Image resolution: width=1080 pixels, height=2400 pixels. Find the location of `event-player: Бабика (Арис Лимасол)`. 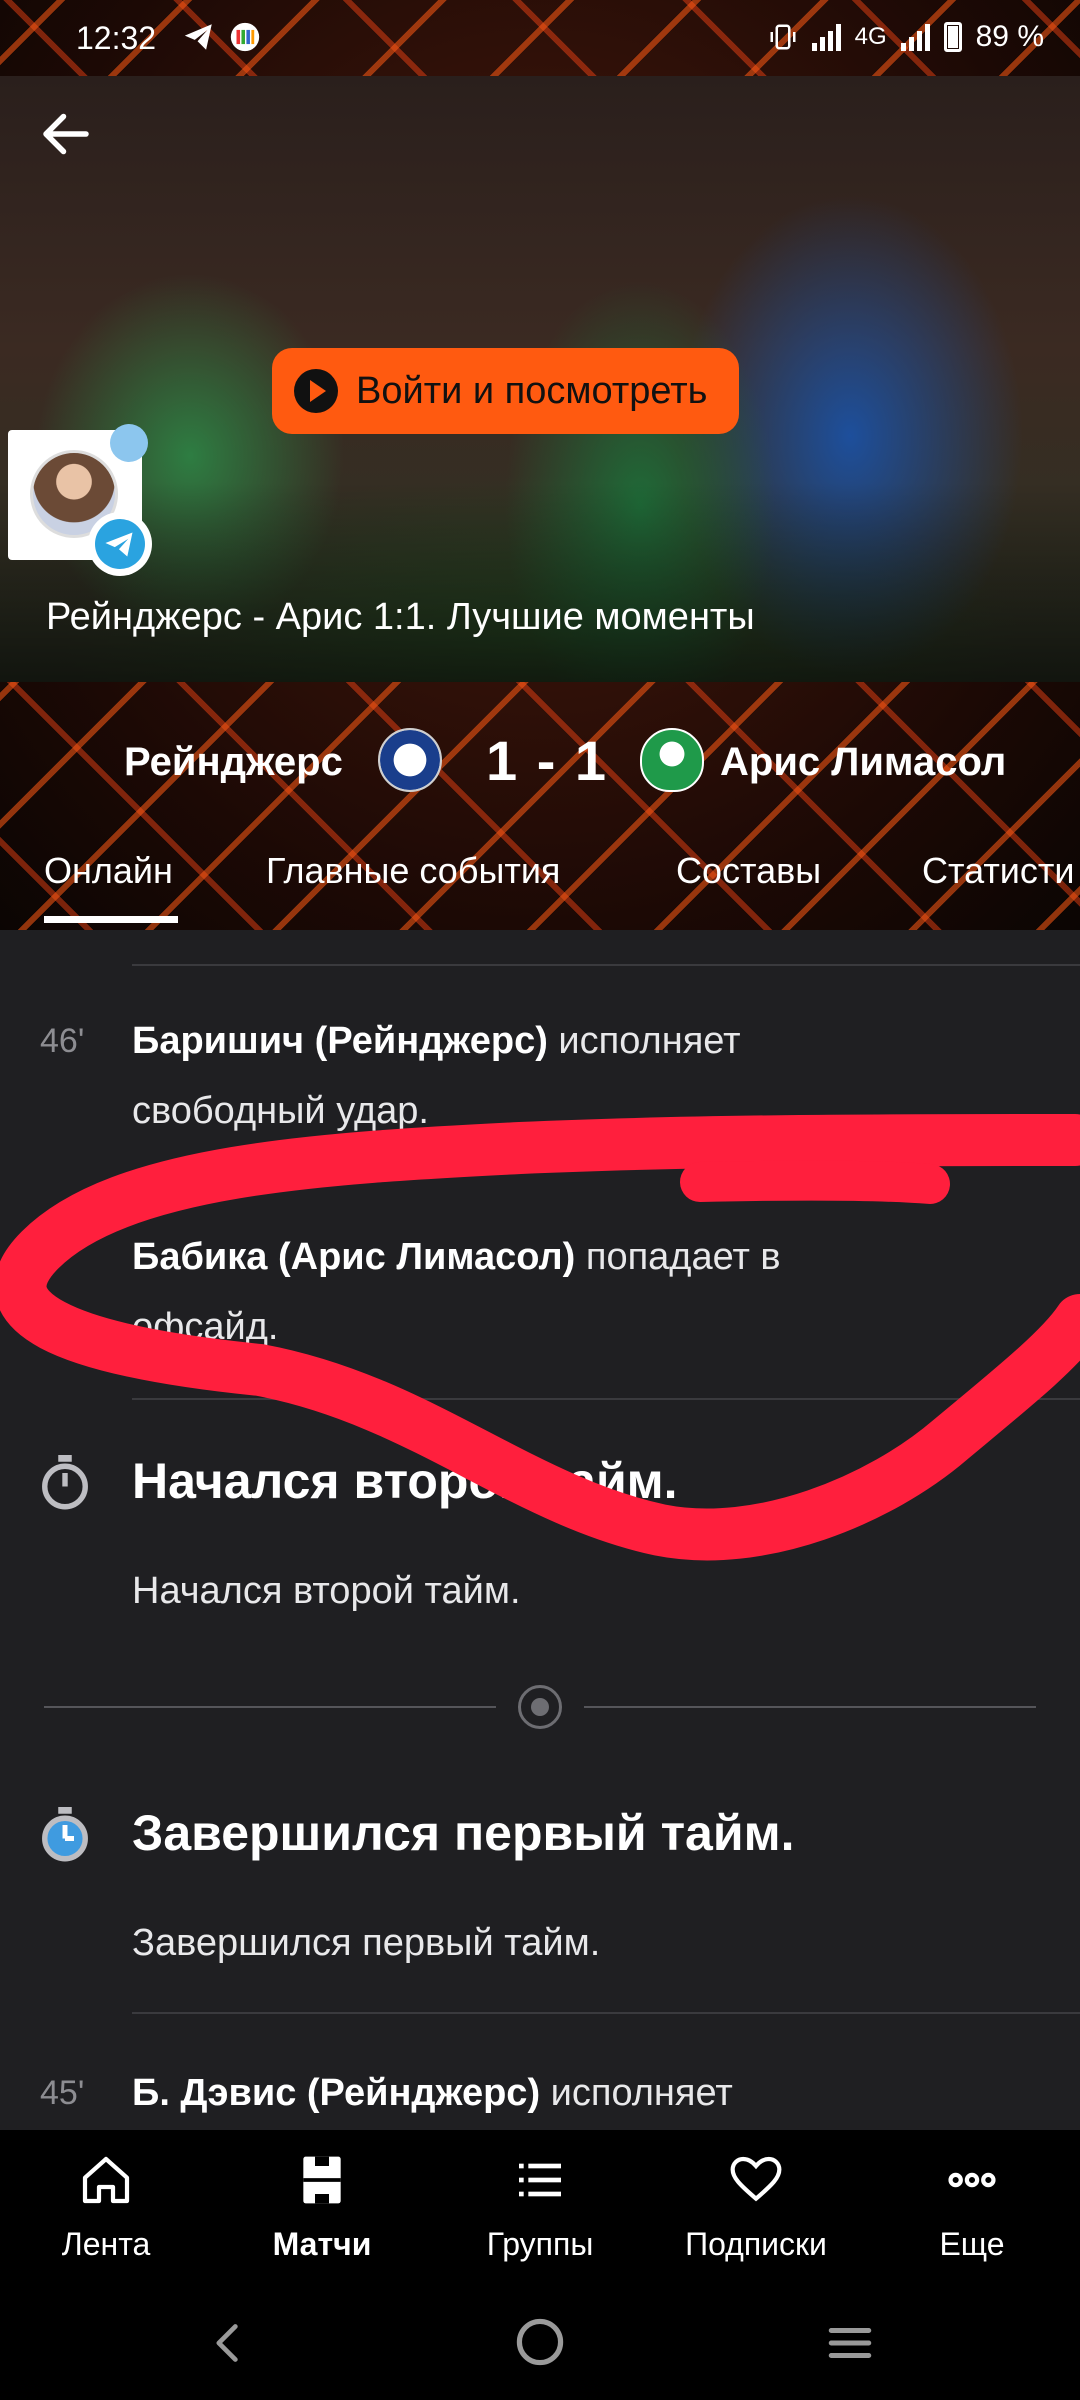

event-player: Бабика (Арис Лимасол) is located at coordinates (354, 1257).